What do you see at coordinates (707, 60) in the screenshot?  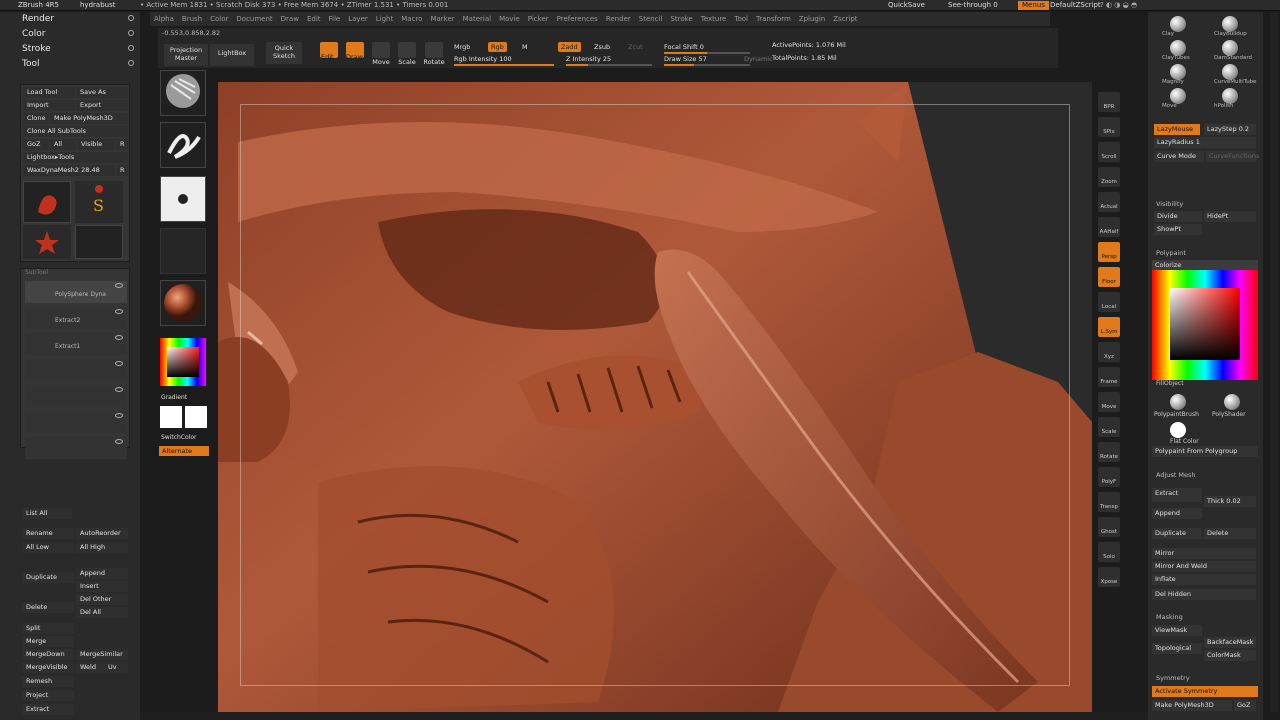 I see `draw-size-slider: Draw Size 57` at bounding box center [707, 60].